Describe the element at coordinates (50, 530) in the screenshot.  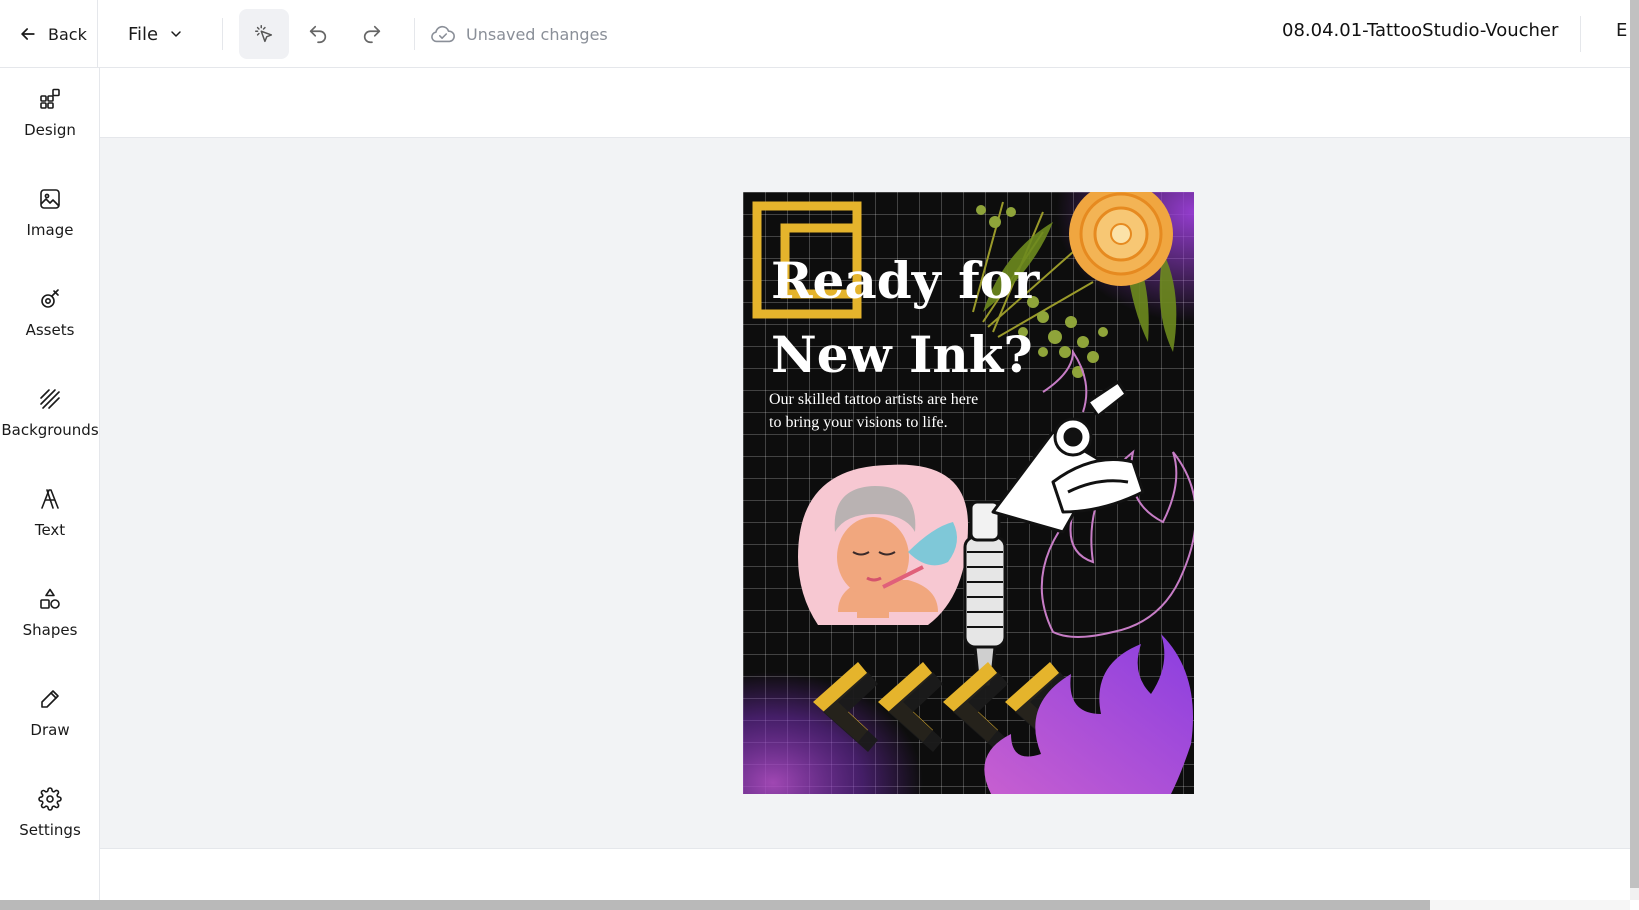
I see `sidebar-item-label: Text` at that location.